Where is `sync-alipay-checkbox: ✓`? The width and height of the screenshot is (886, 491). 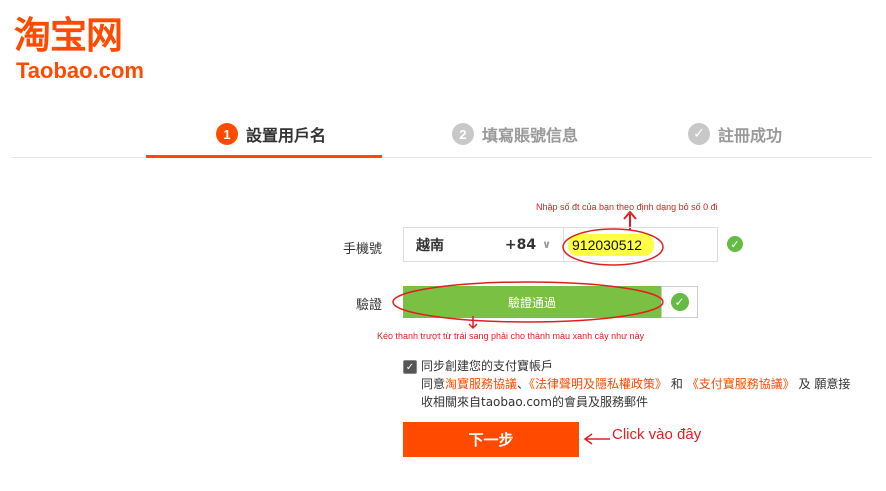
sync-alipay-checkbox: ✓ is located at coordinates (410, 367).